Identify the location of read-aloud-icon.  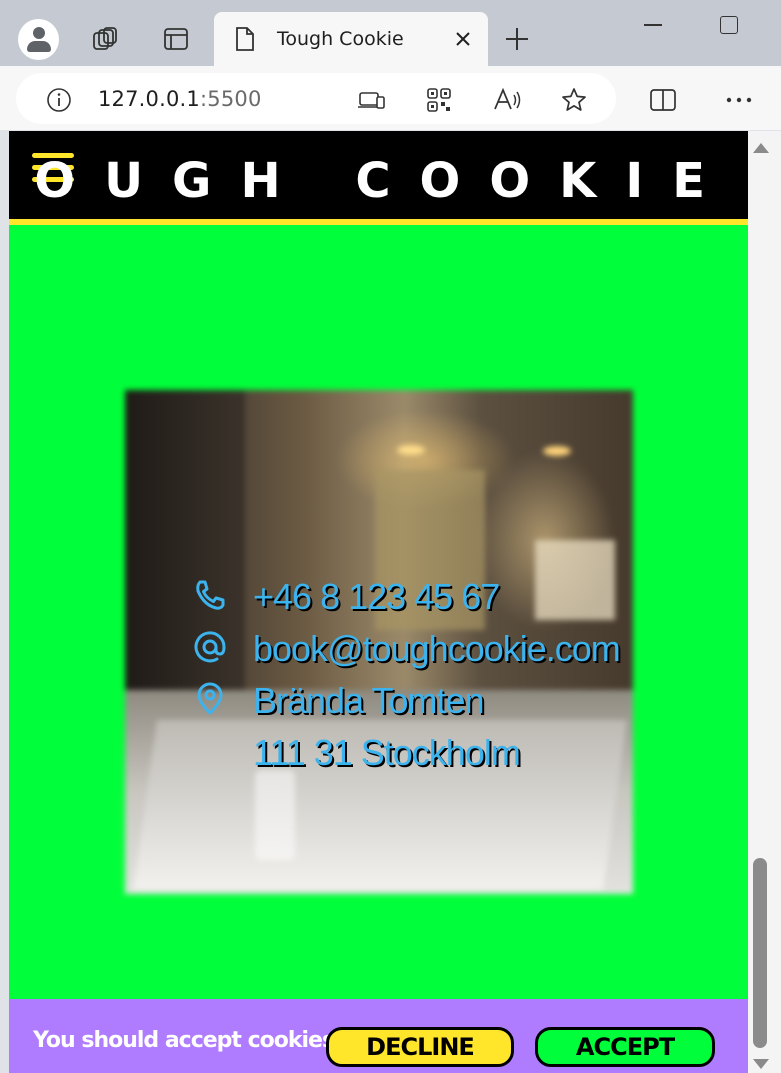
(507, 100).